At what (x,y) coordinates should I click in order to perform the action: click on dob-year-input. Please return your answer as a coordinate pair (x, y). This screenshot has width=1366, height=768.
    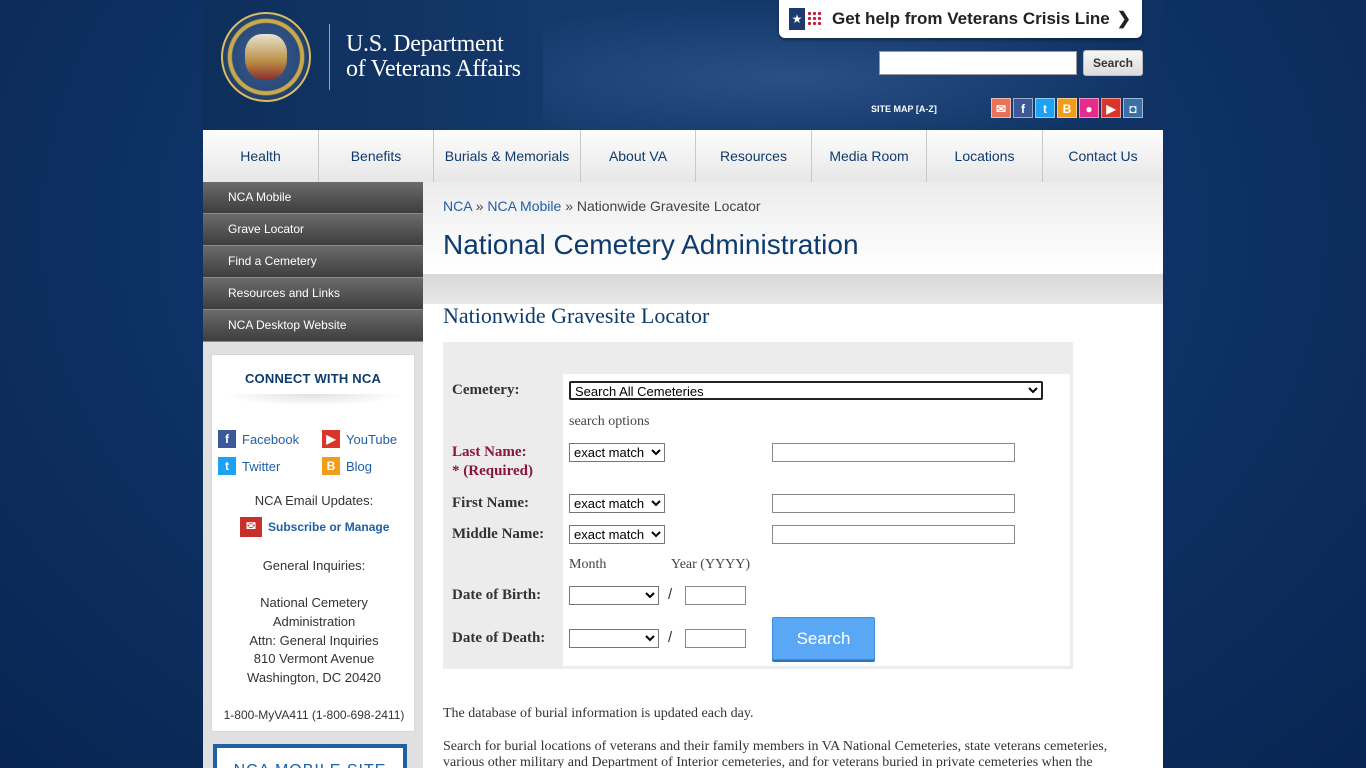
    Looking at the image, I should click on (715, 595).